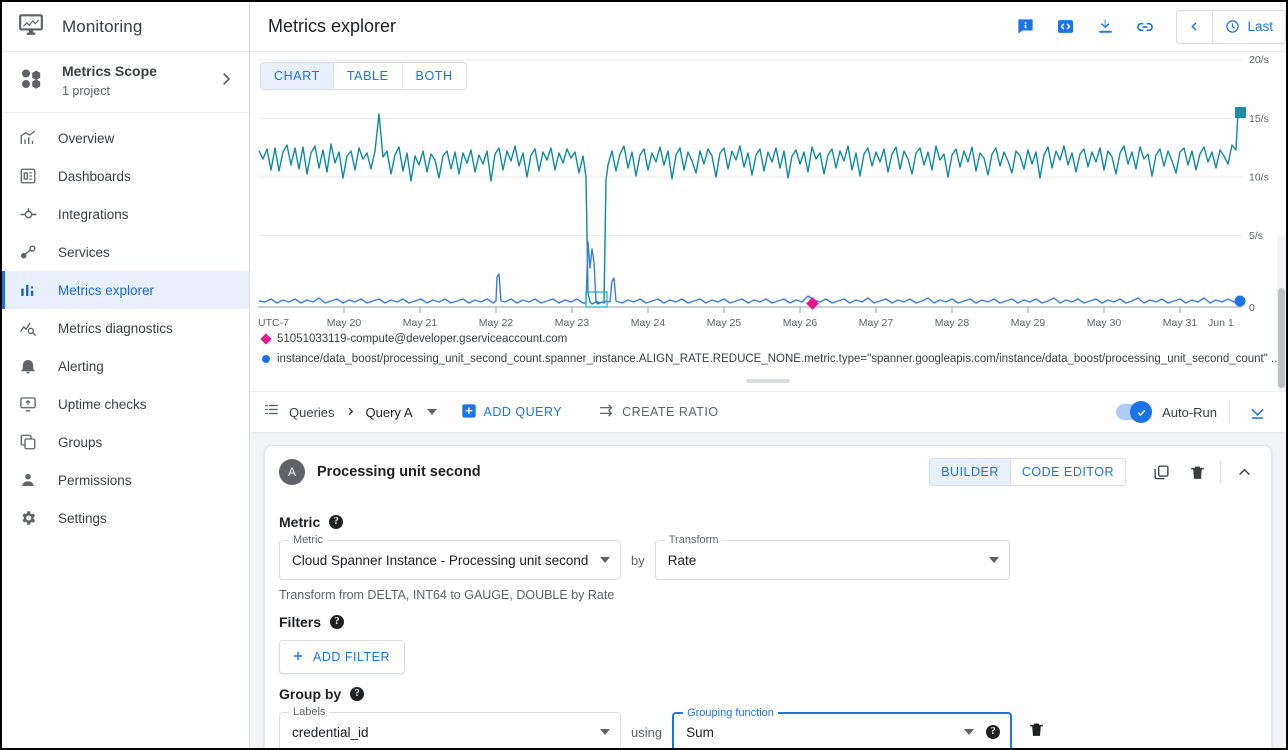 The image size is (1288, 750). I want to click on page-header: Metrics explorer Last, so click(768, 27).